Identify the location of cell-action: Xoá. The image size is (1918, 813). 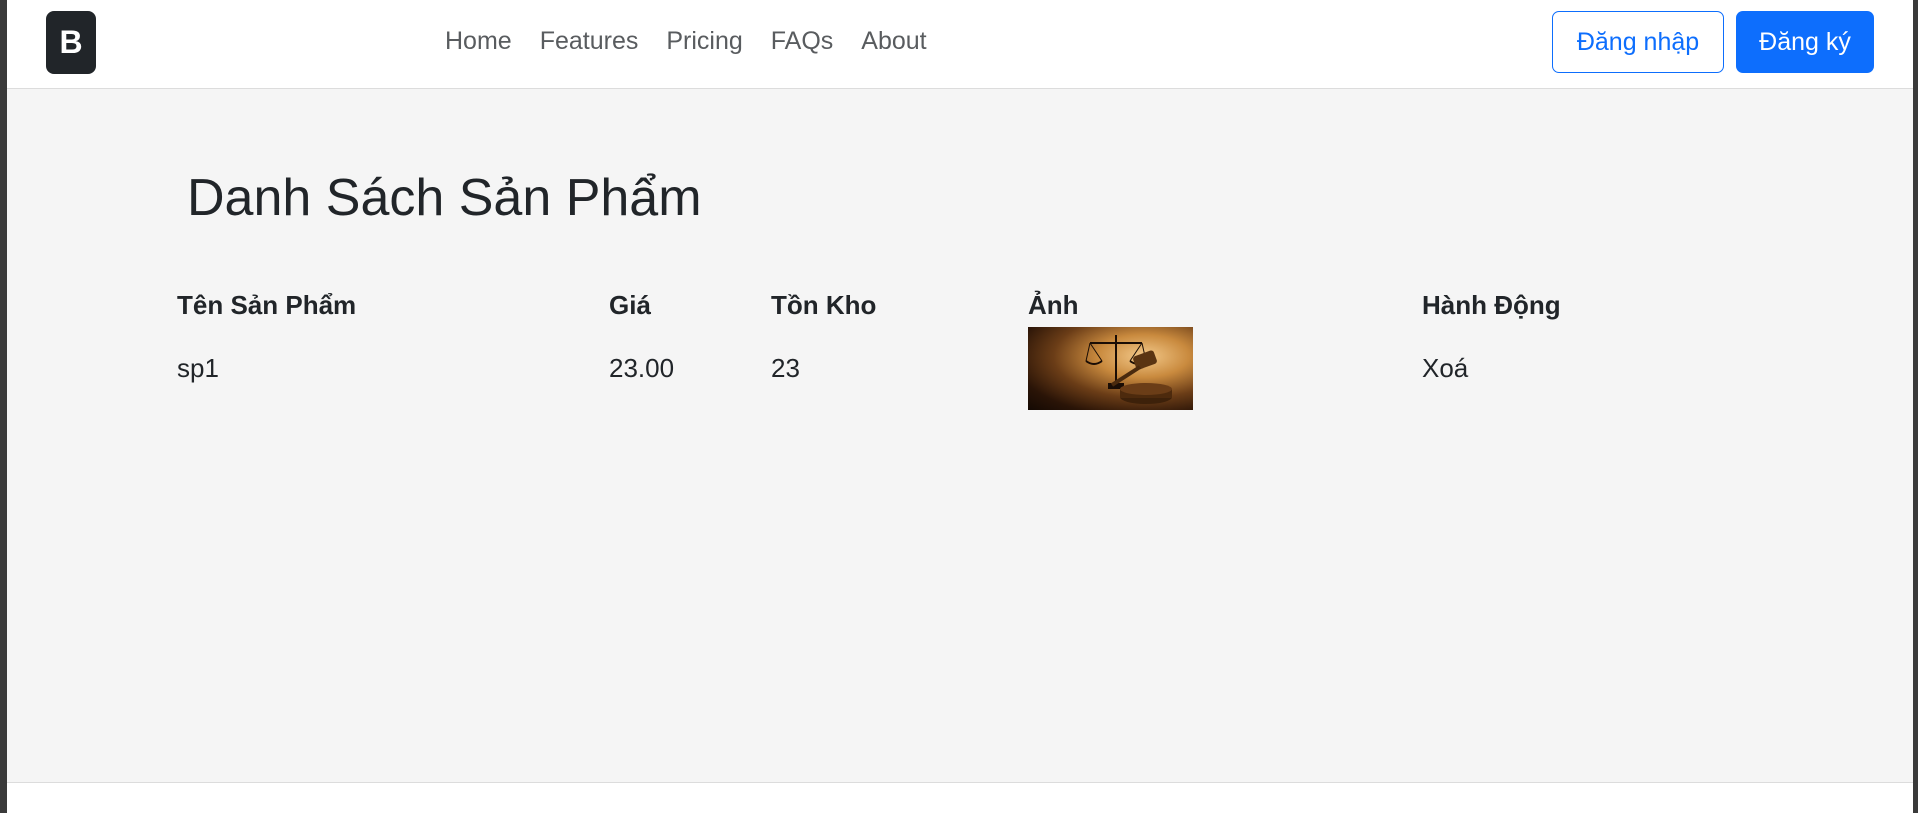
(1562, 368).